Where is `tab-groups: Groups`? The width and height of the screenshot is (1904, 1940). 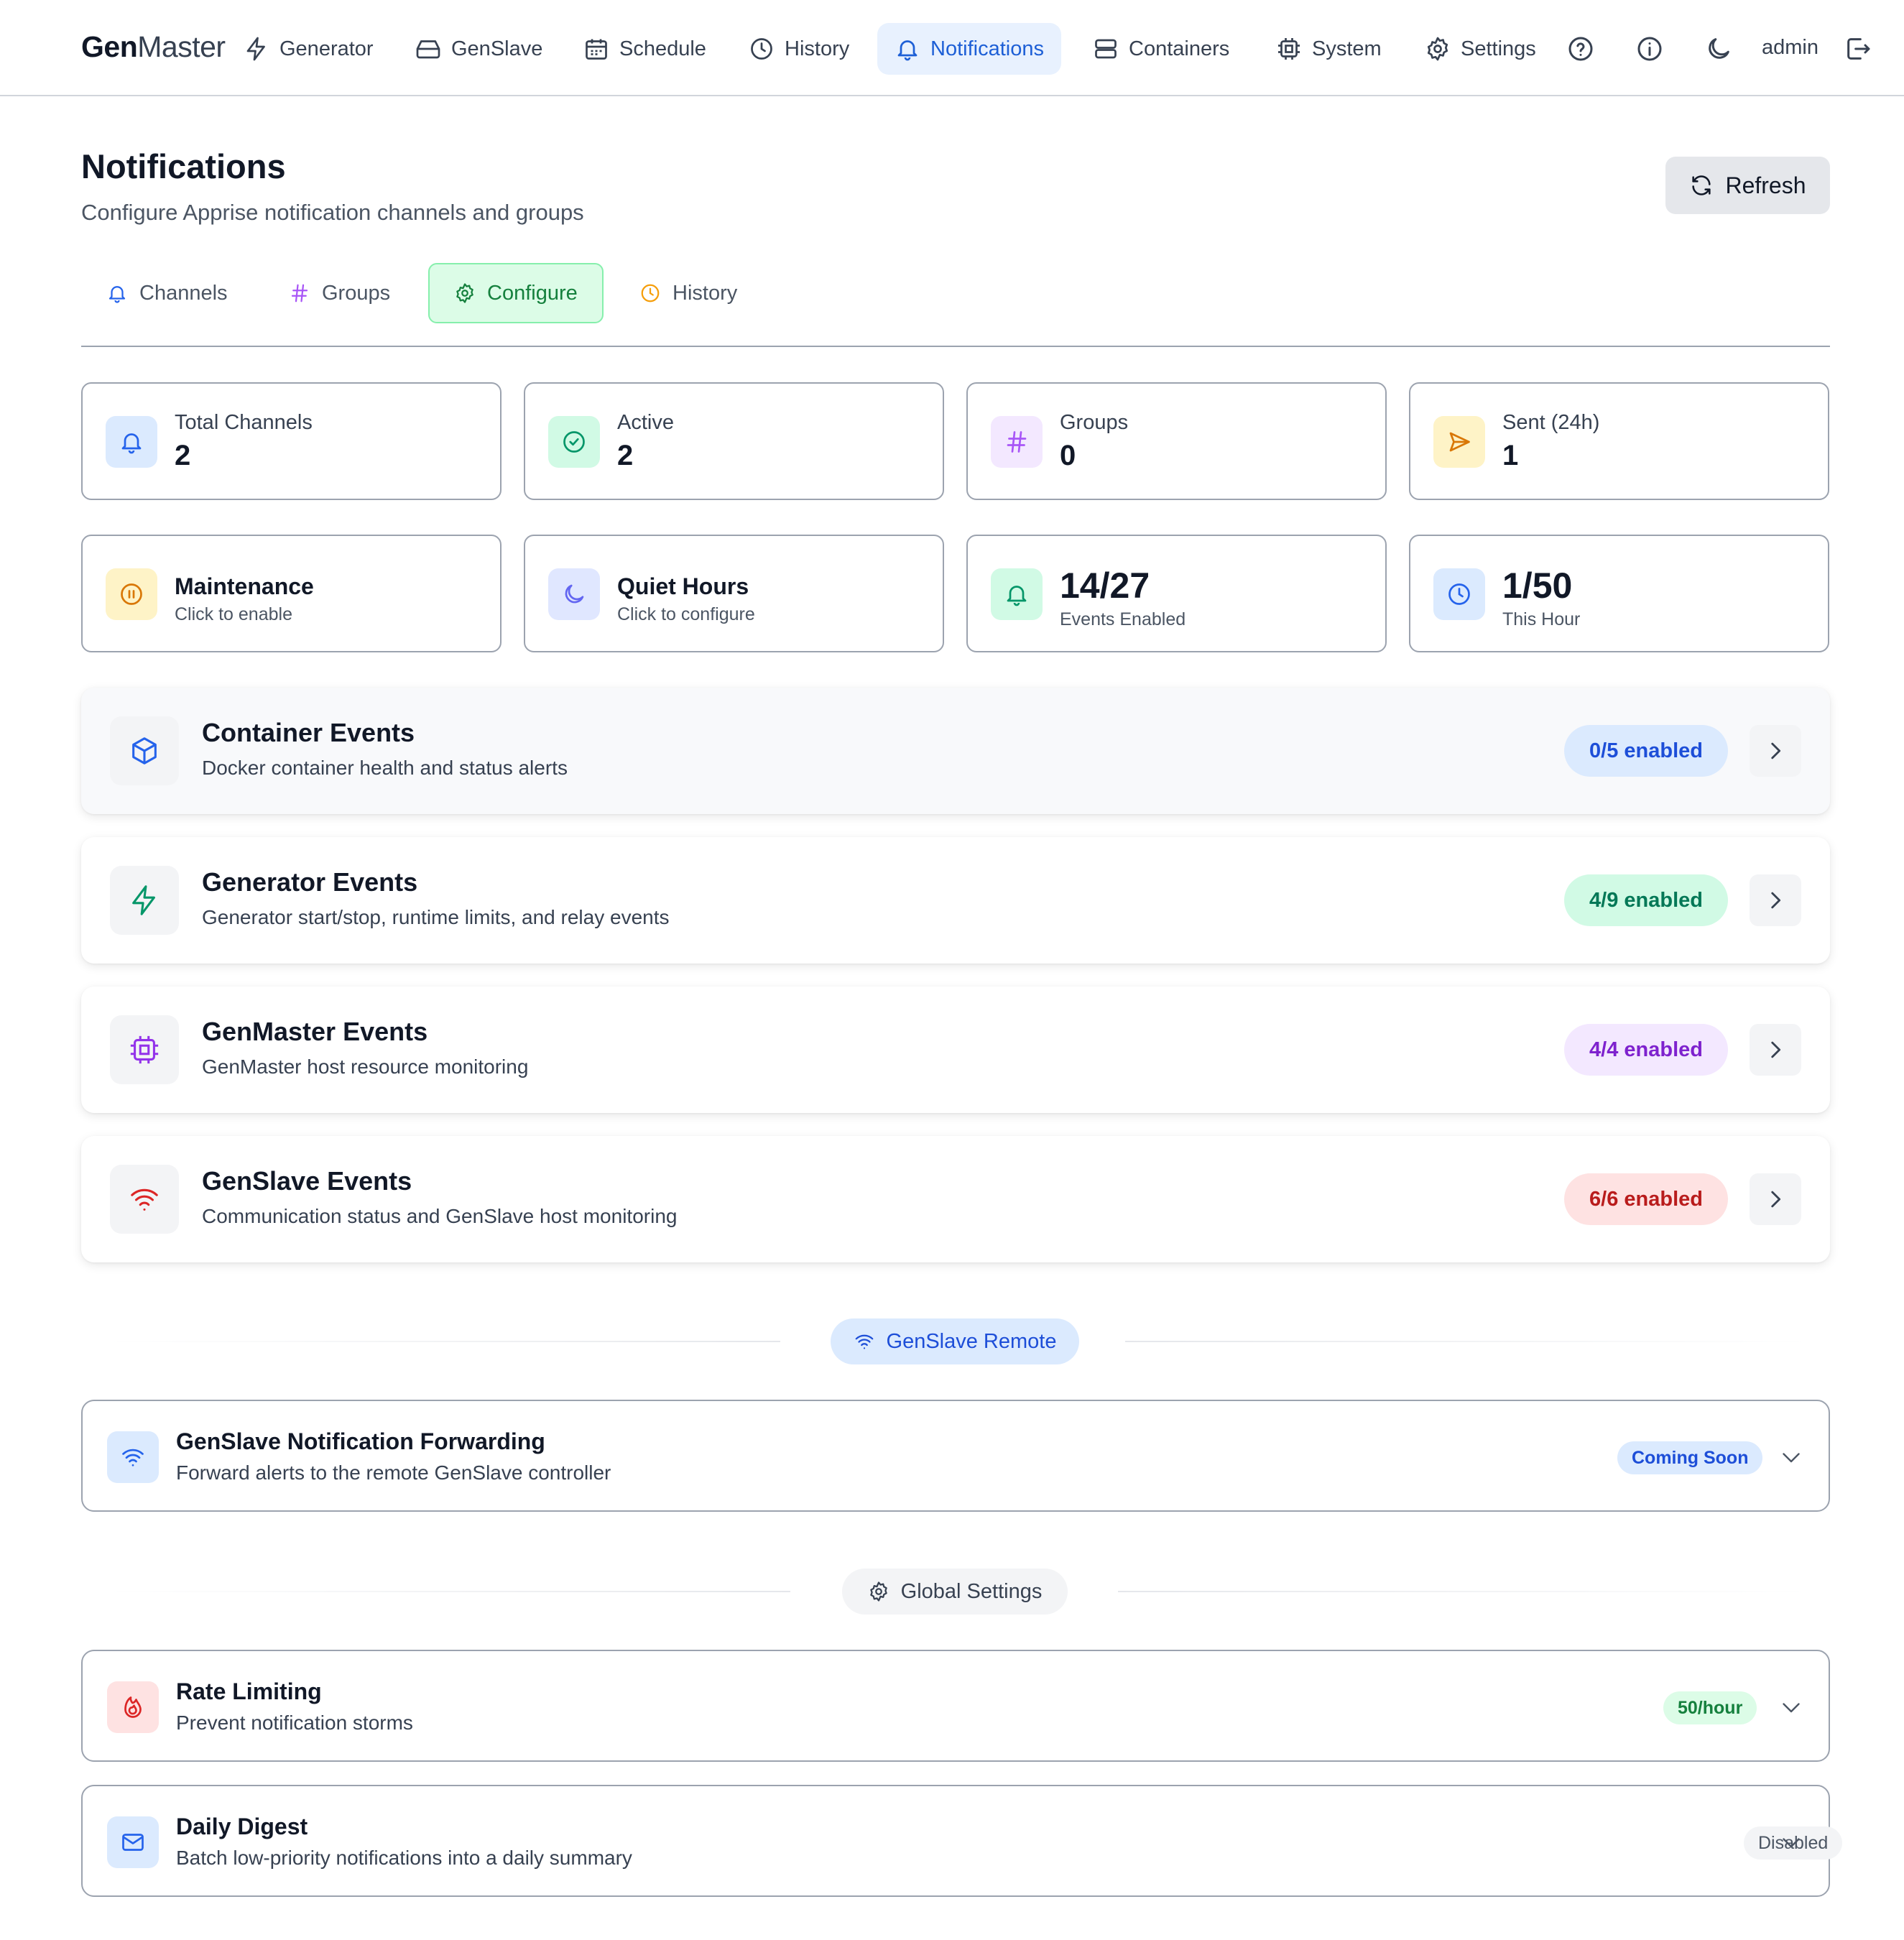
tab-groups: Groups is located at coordinates (339, 293).